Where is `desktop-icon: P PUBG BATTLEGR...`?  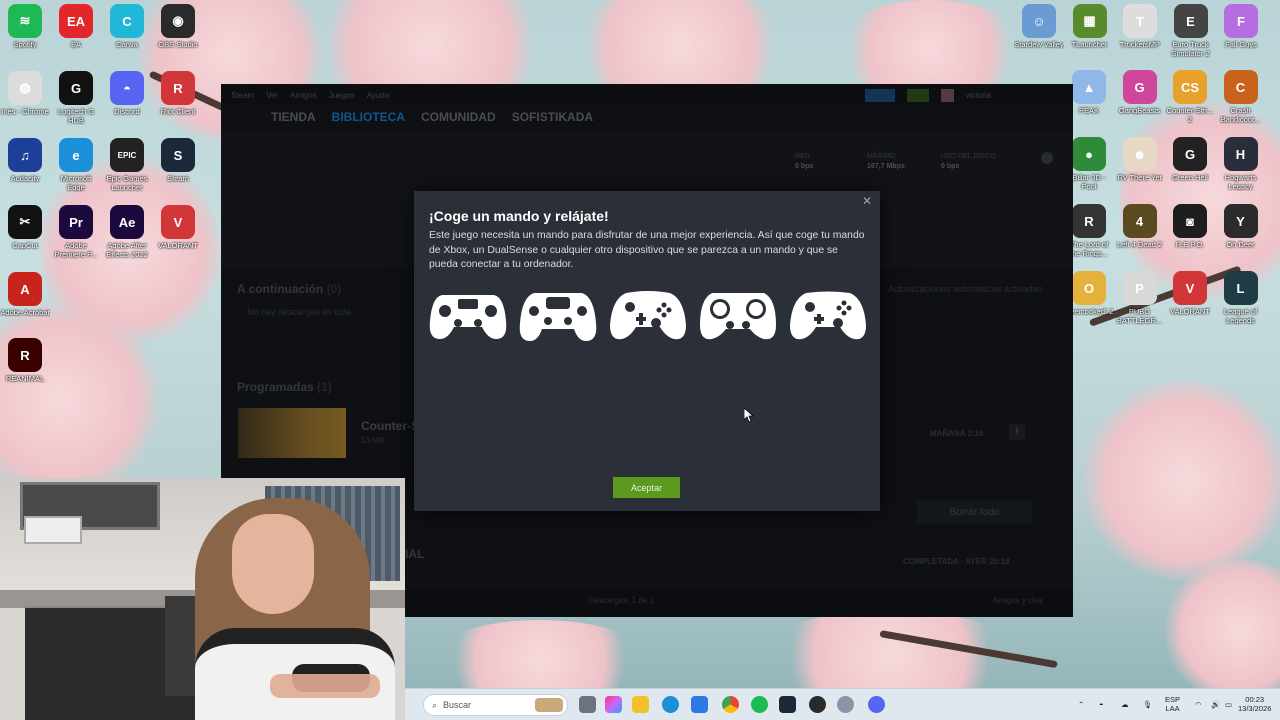 desktop-icon: P PUBG BATTLEGR... is located at coordinates (1140, 298).